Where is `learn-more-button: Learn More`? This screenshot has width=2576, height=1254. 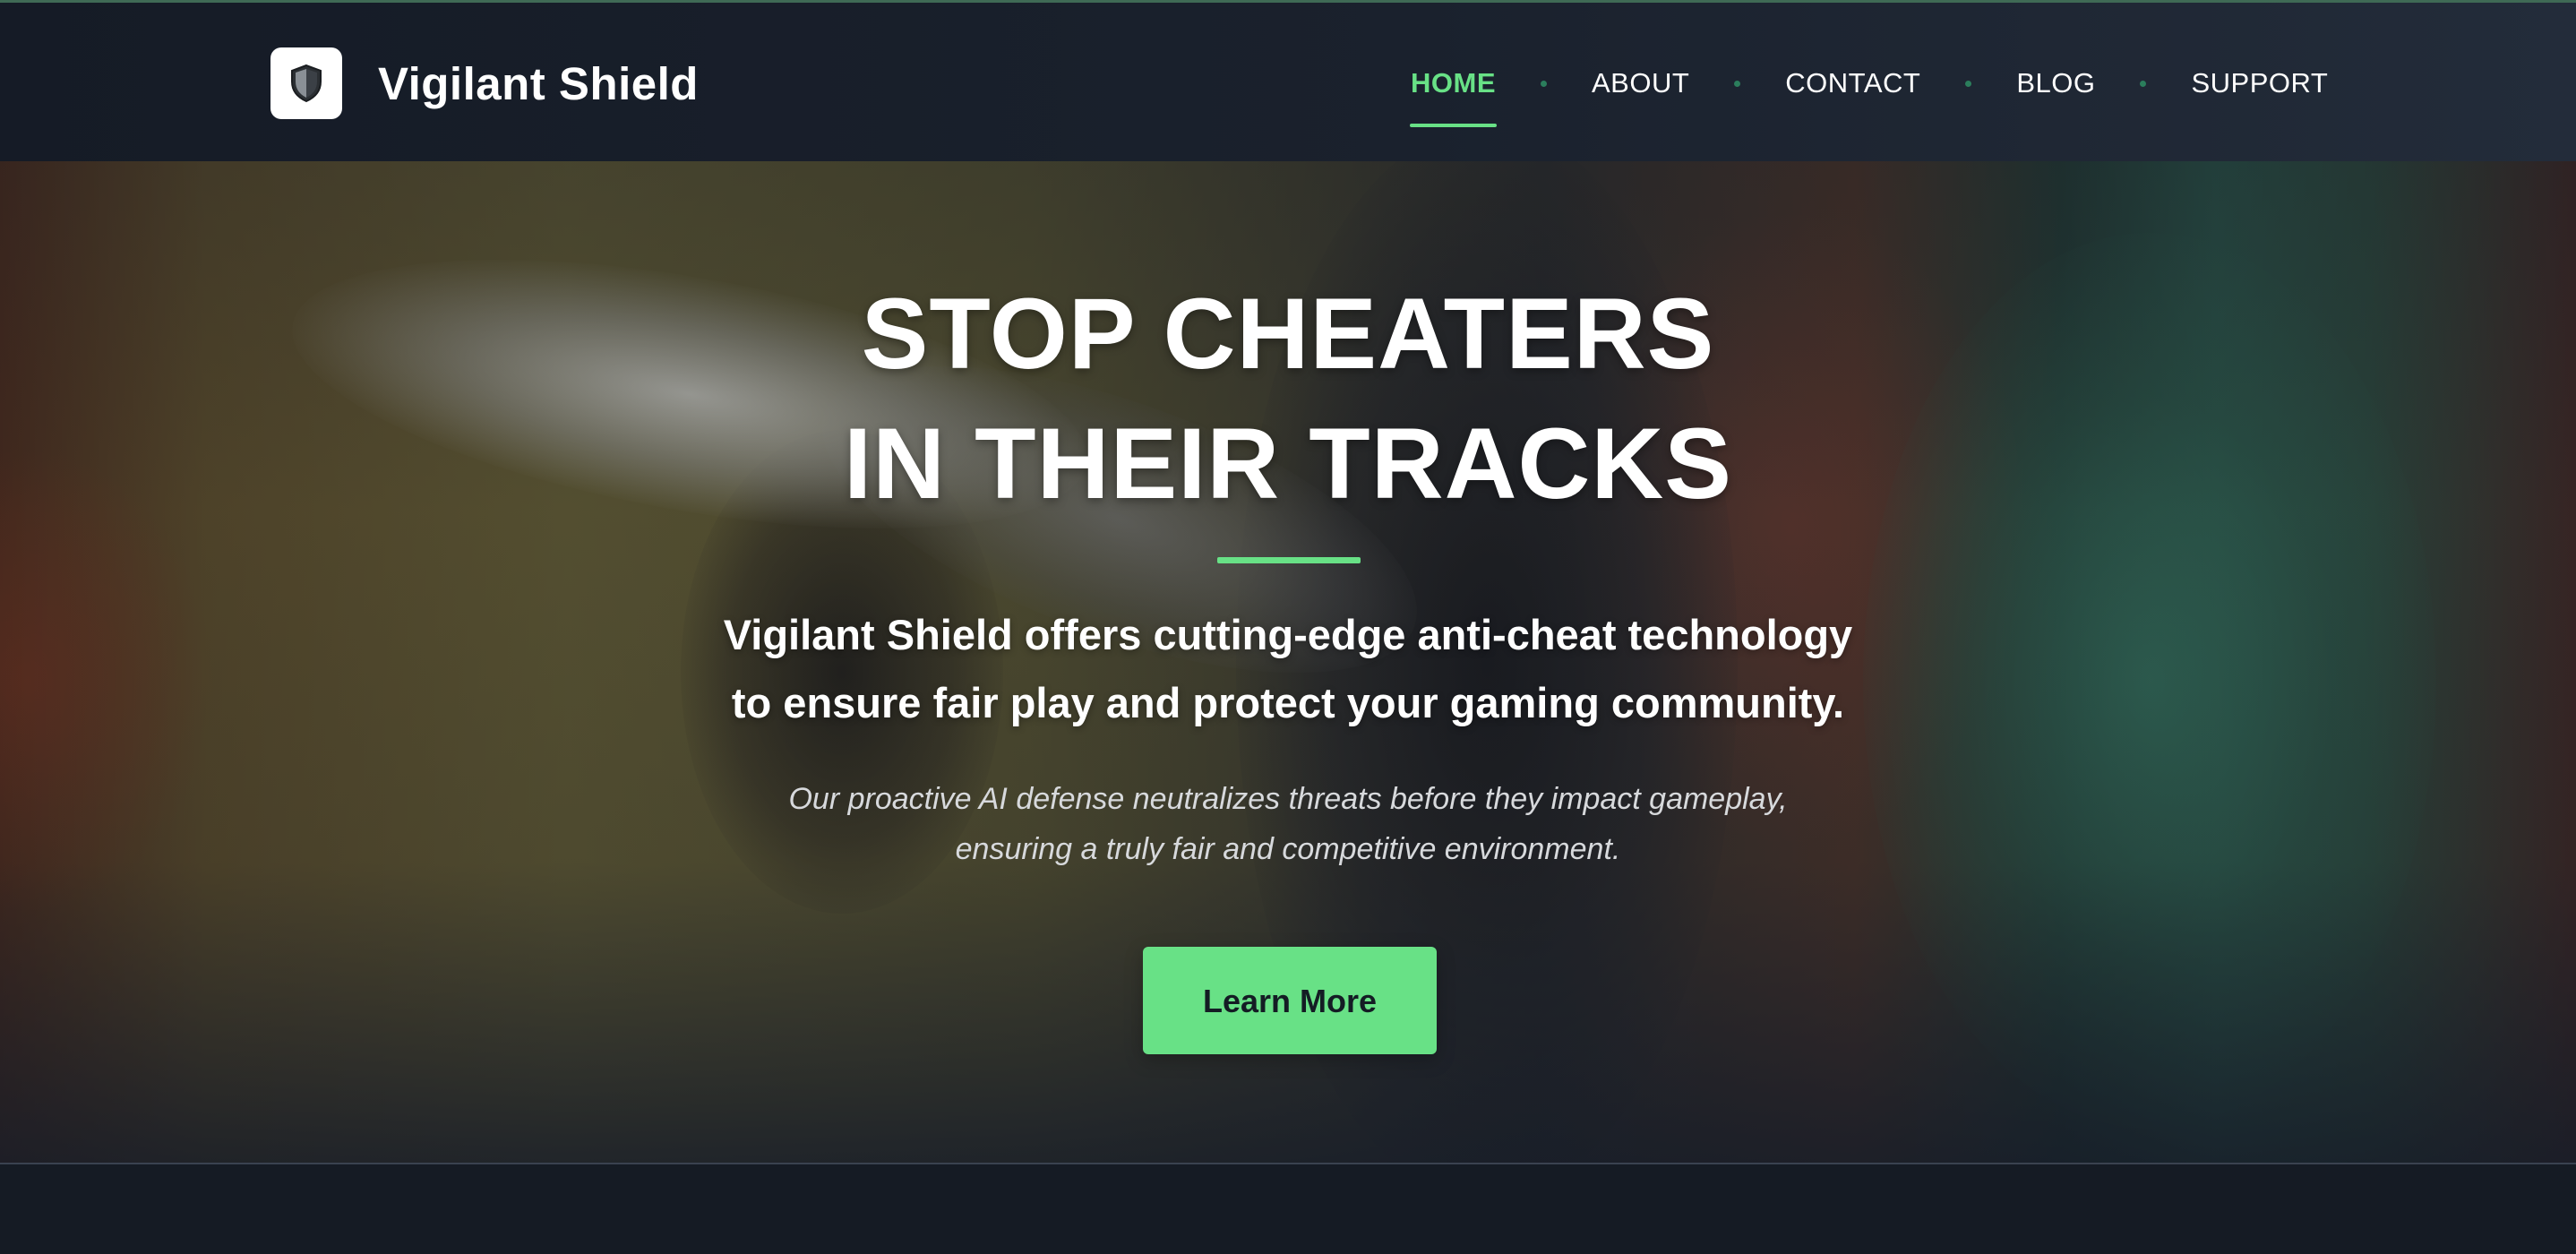
learn-more-button: Learn More is located at coordinates (1290, 1000).